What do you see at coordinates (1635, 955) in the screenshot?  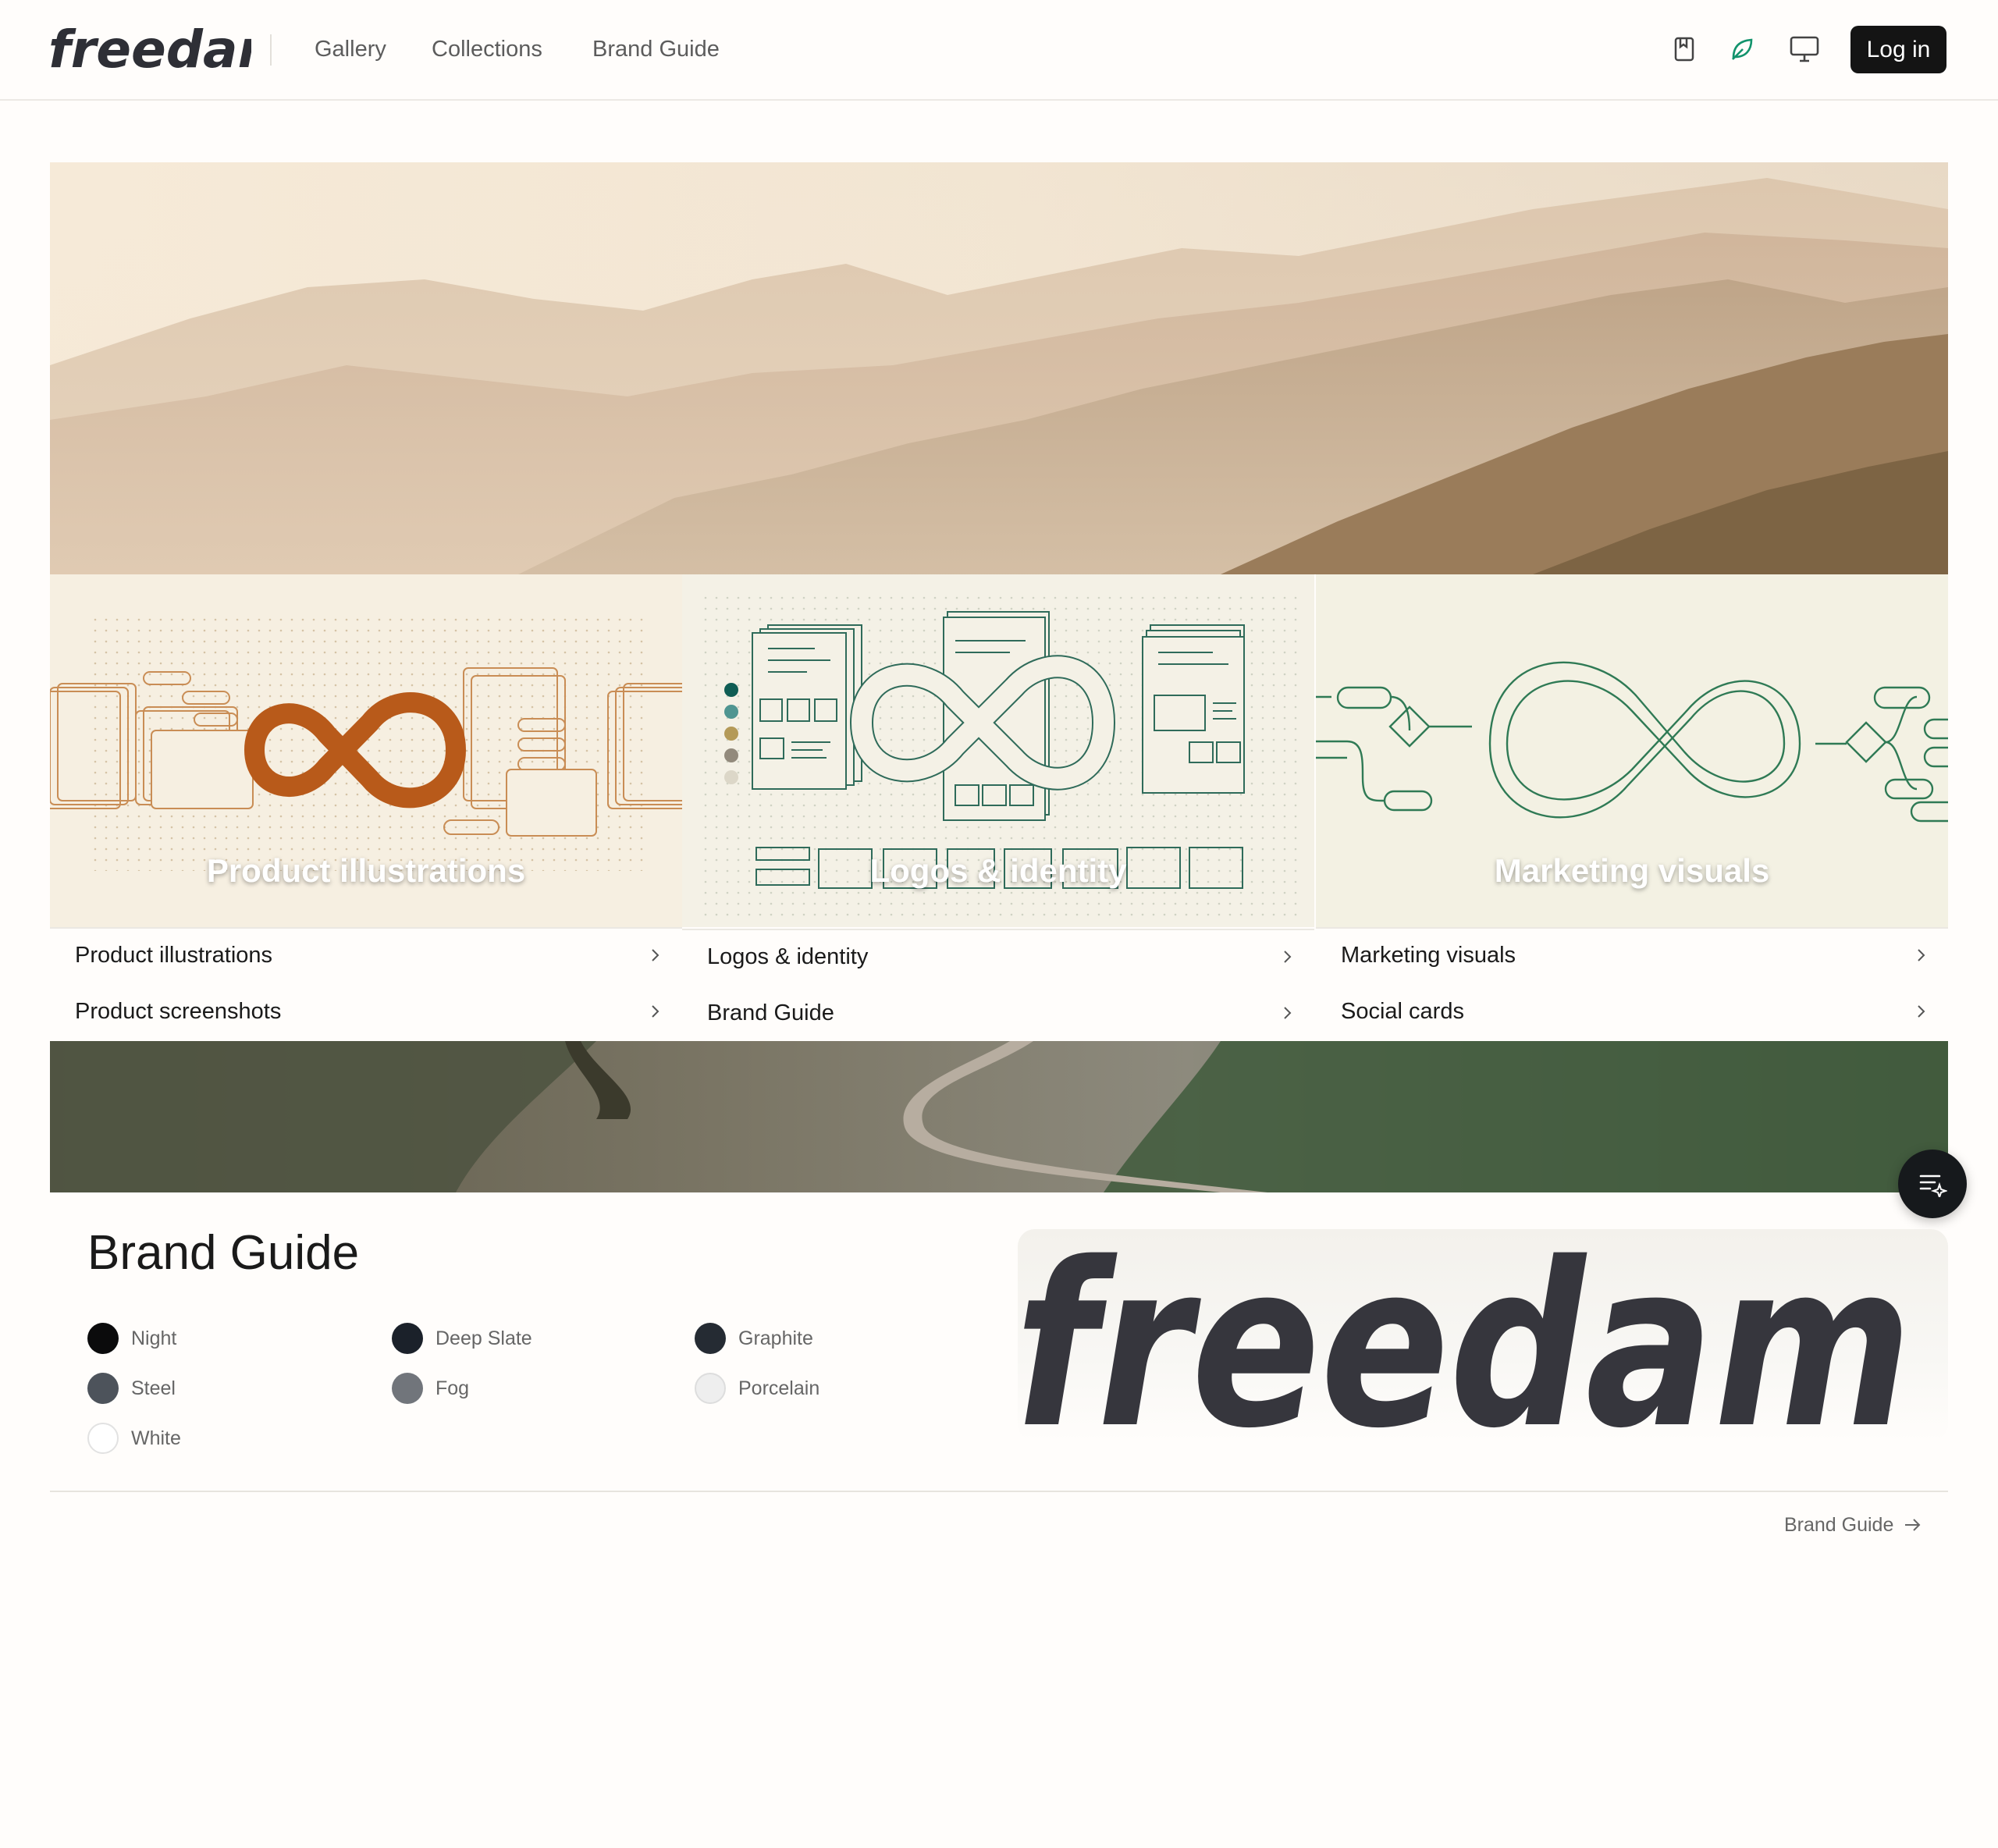 I see `link-marketing-visuals: Marketing visuals` at bounding box center [1635, 955].